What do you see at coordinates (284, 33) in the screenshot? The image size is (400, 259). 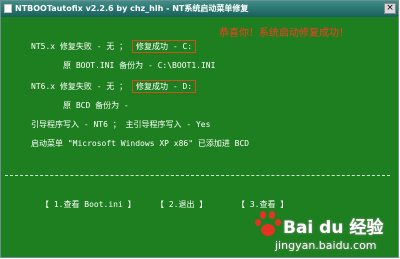 I see `success-banner: 恭喜你！系统启动修复成功！` at bounding box center [284, 33].